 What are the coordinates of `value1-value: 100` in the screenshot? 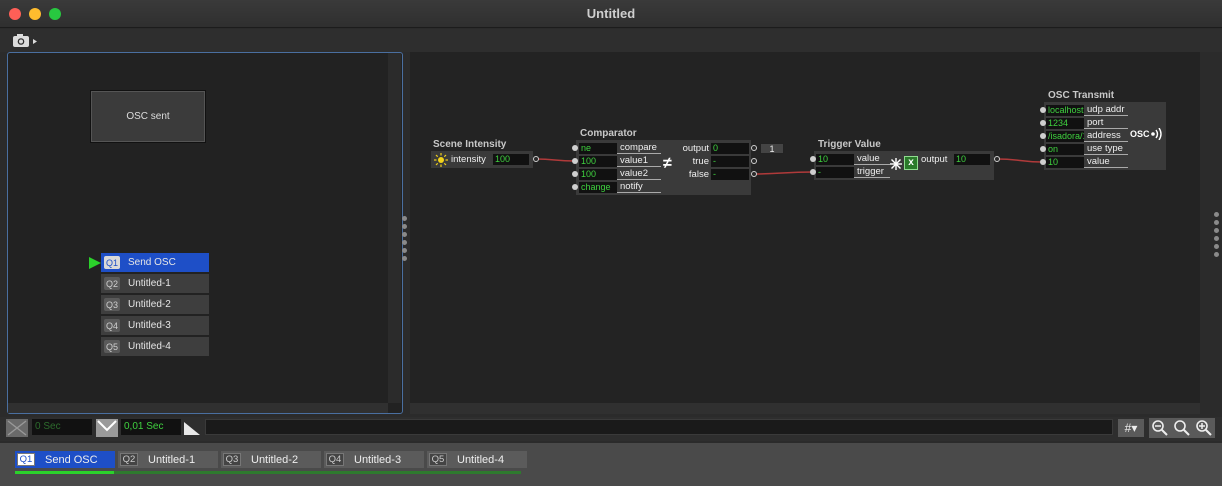 It's located at (598, 161).